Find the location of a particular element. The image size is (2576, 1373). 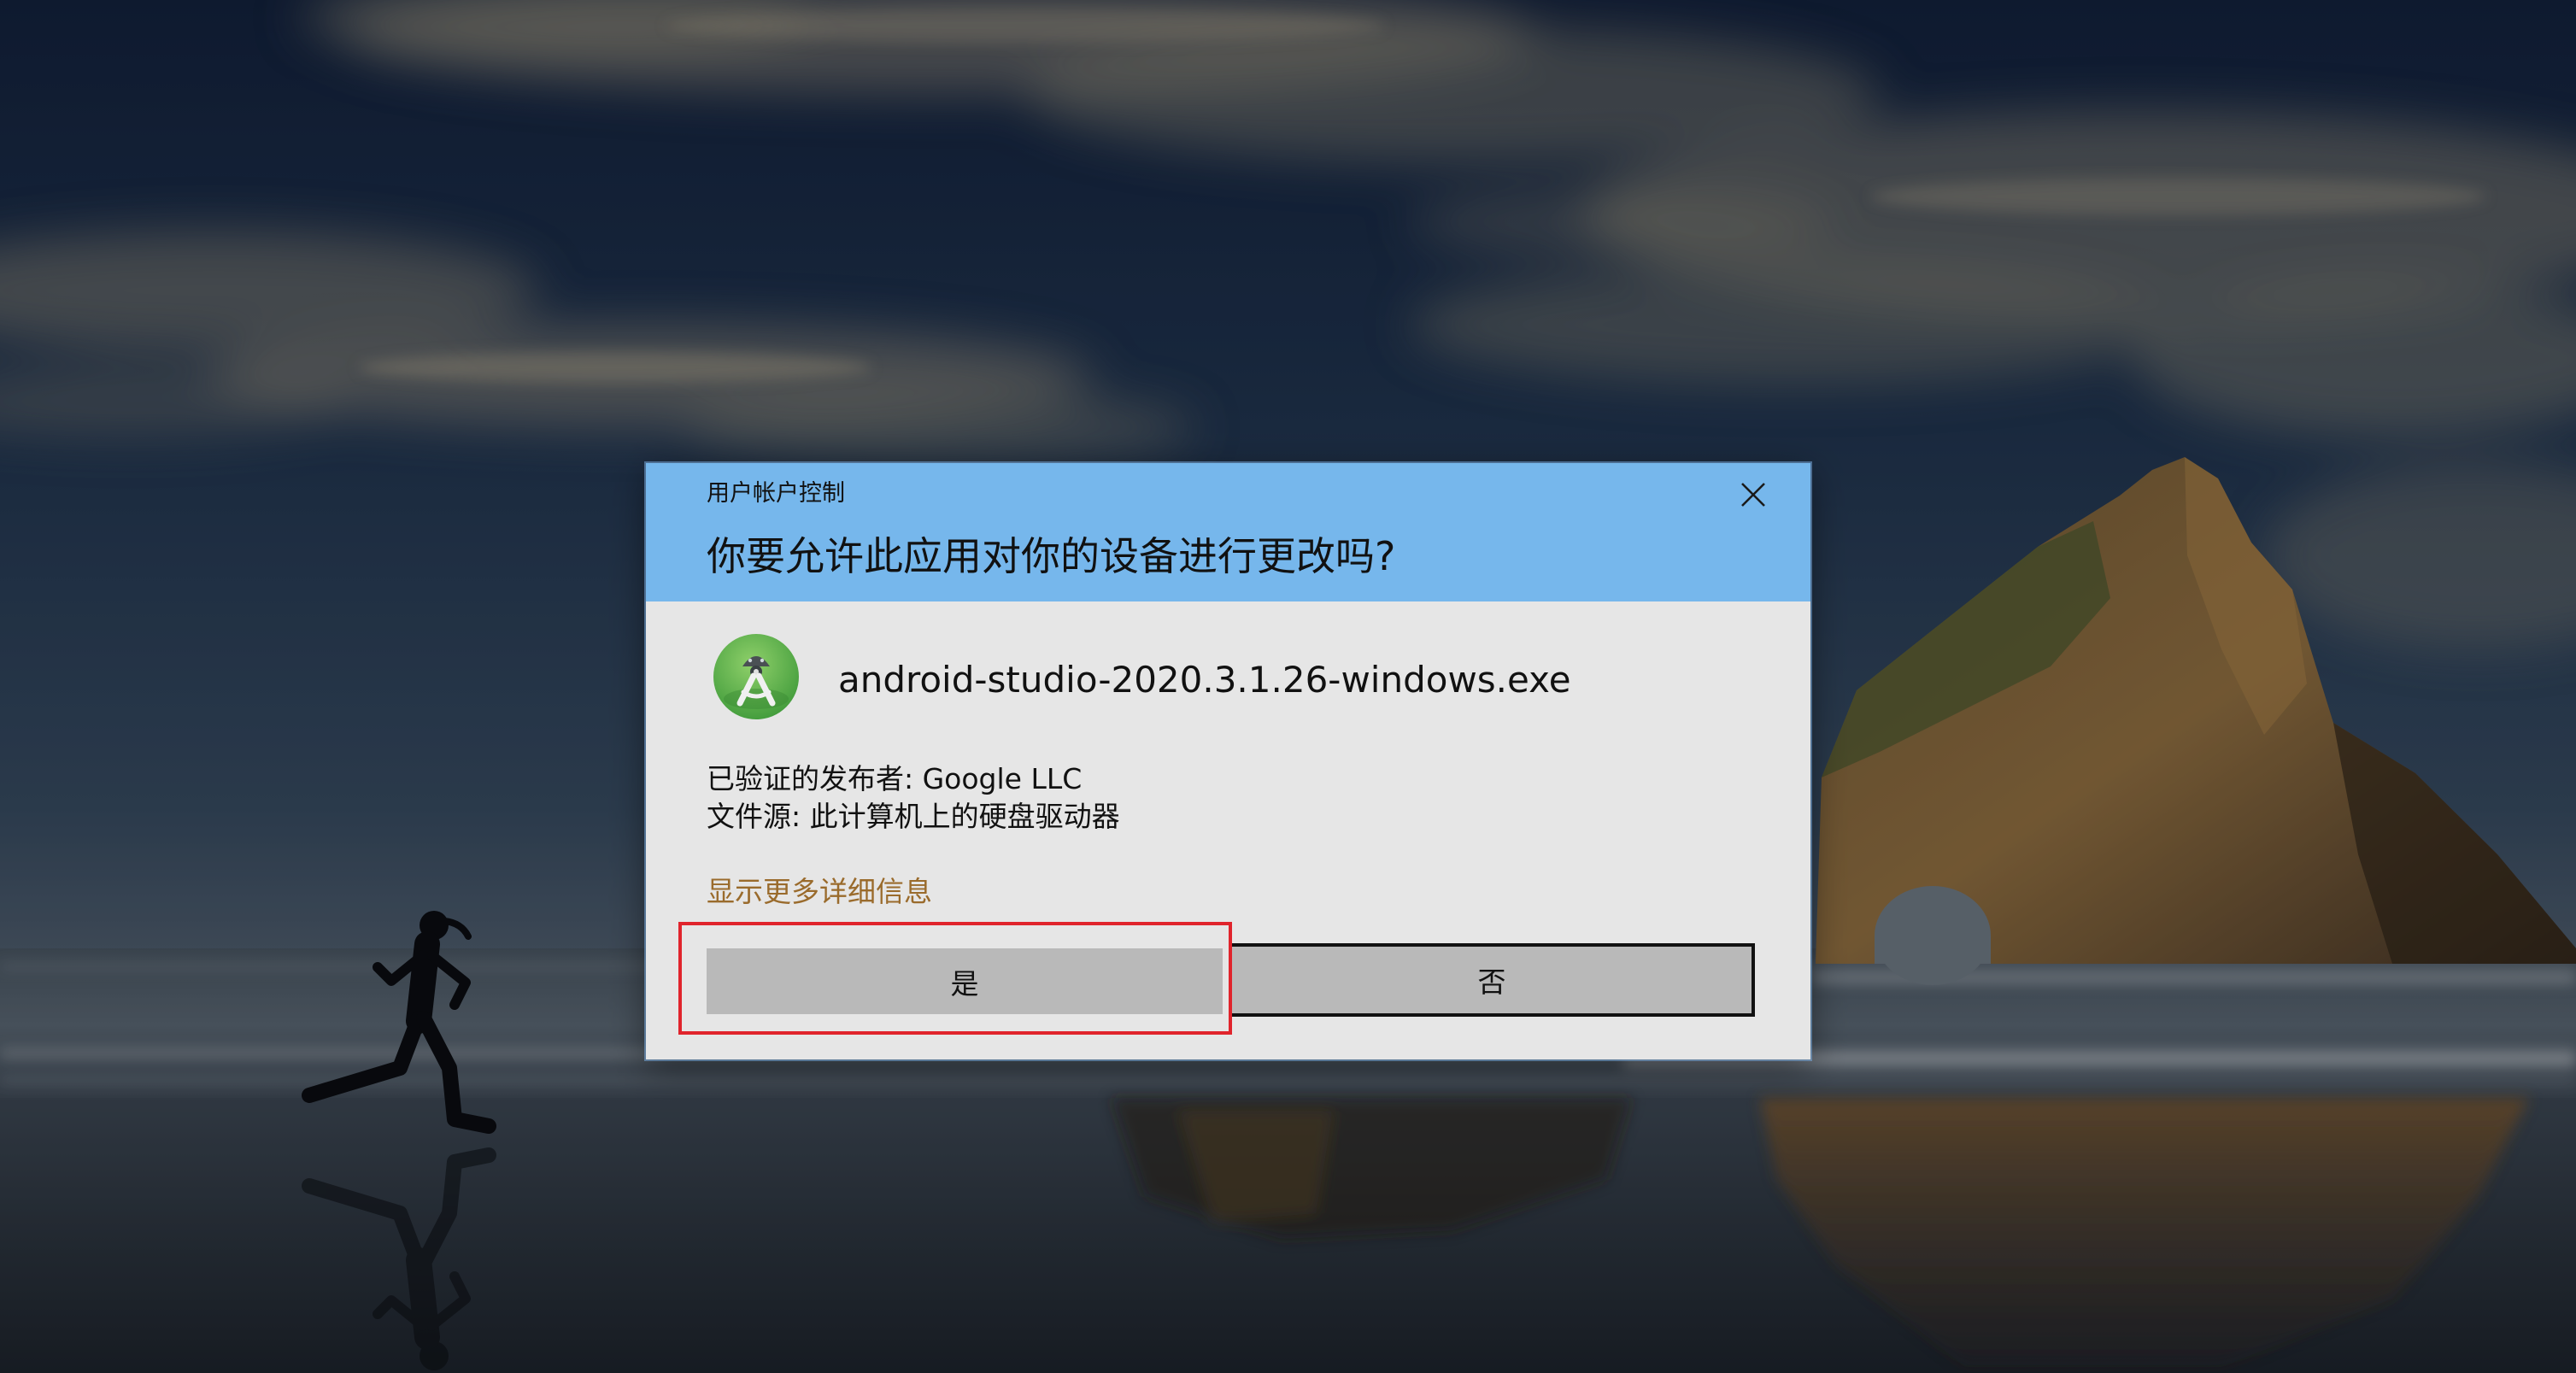

close-icon is located at coordinates (1753, 495).